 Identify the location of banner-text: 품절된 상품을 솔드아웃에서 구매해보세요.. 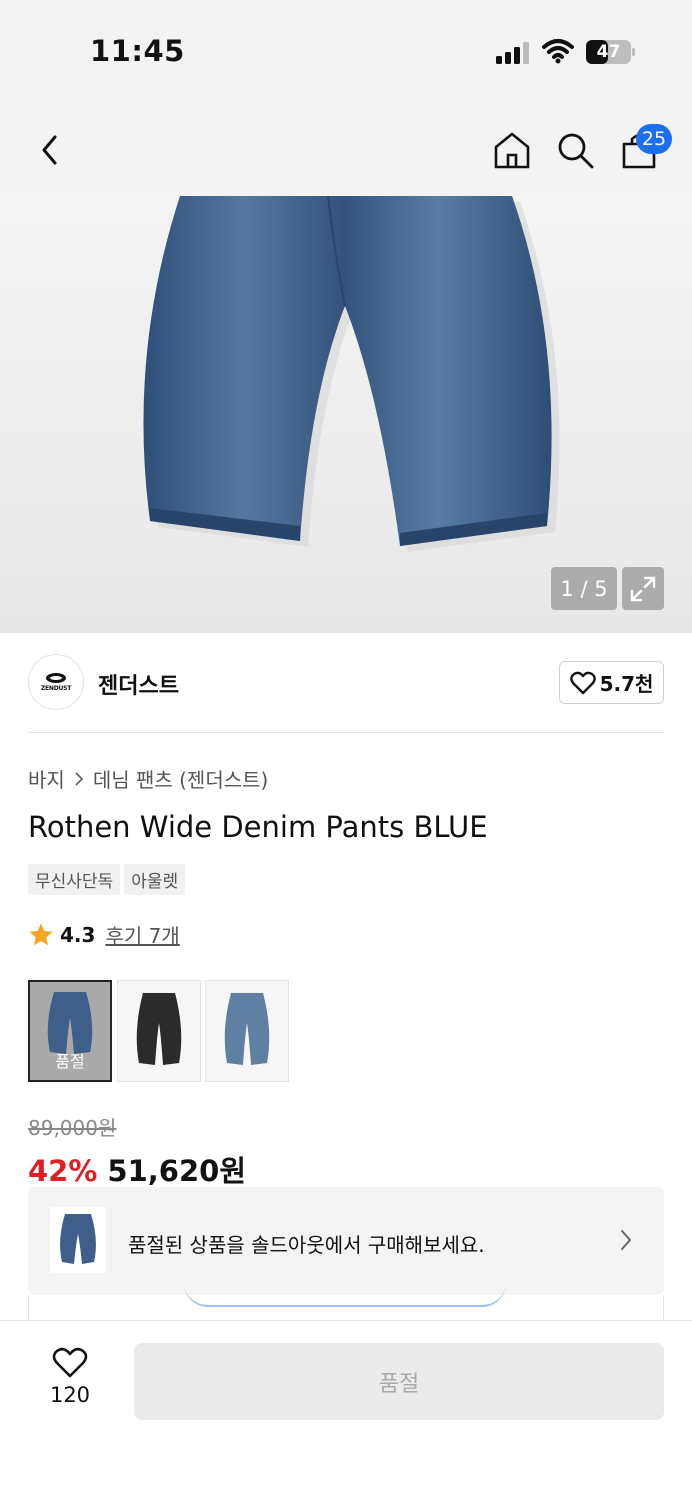
(306, 1245).